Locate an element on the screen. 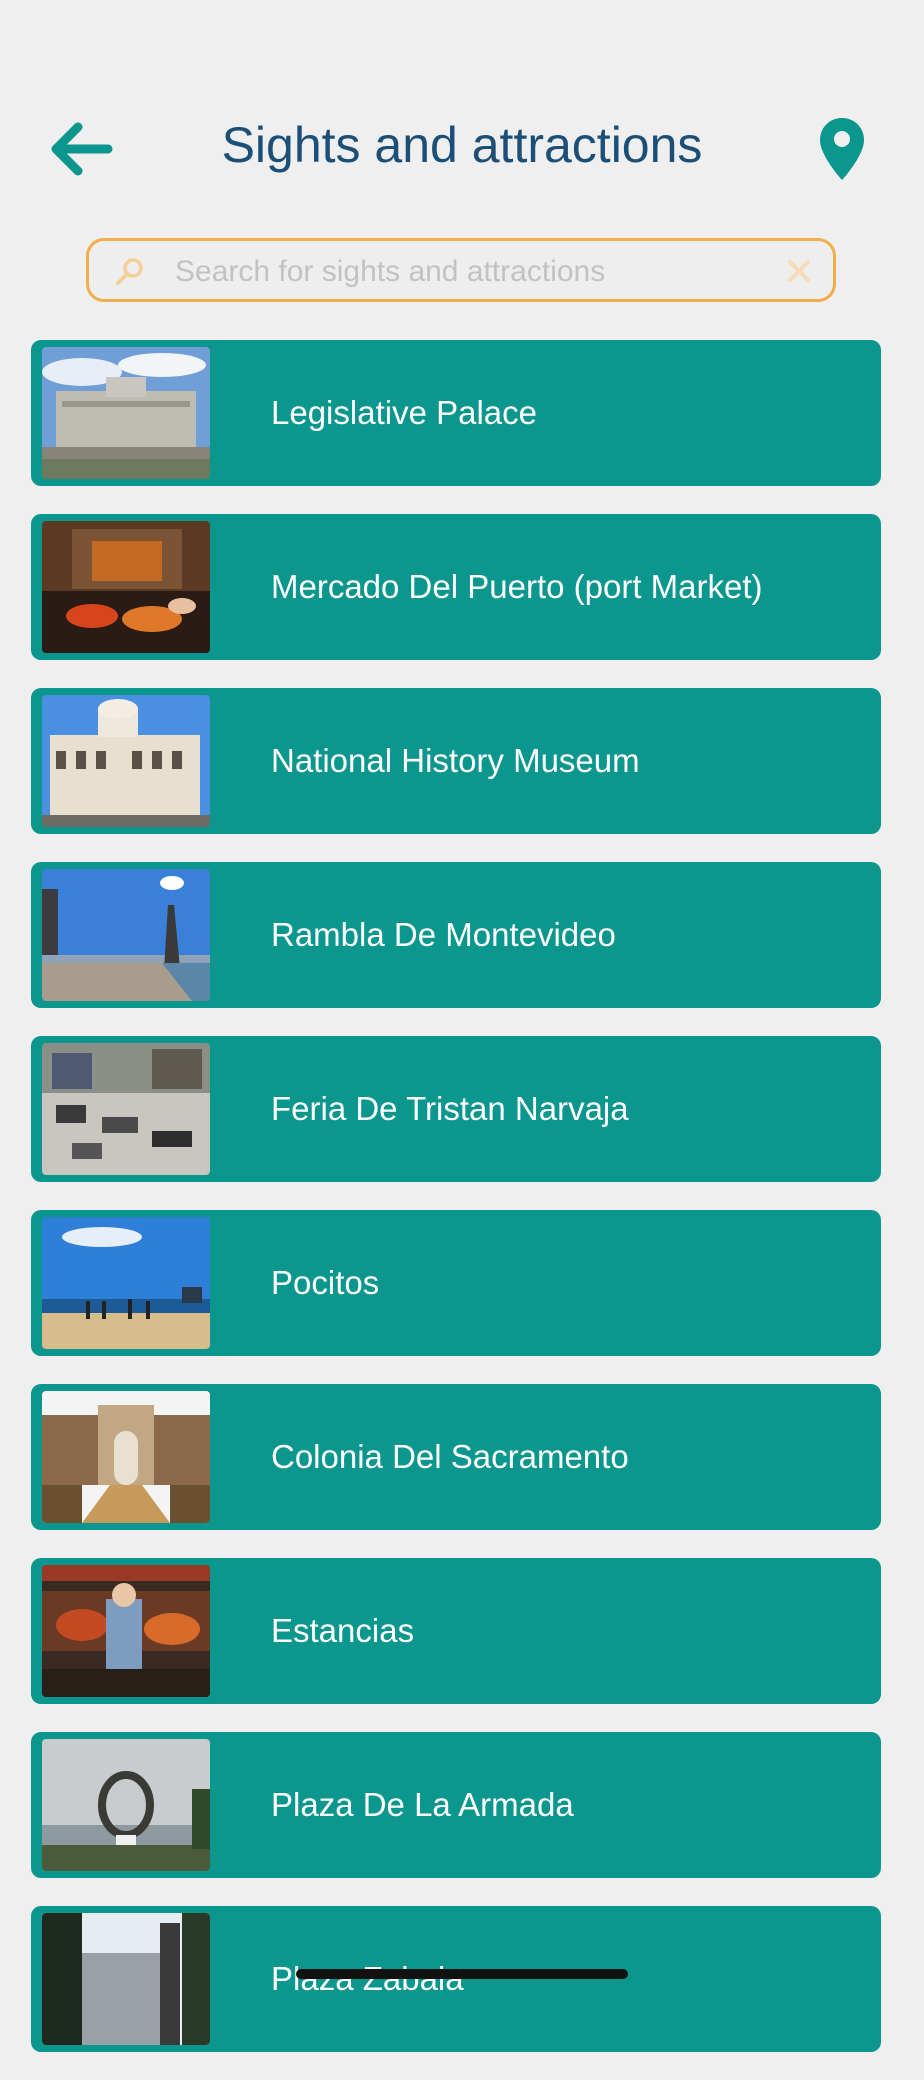  list-item: Legislative Palace is located at coordinates (456, 413).